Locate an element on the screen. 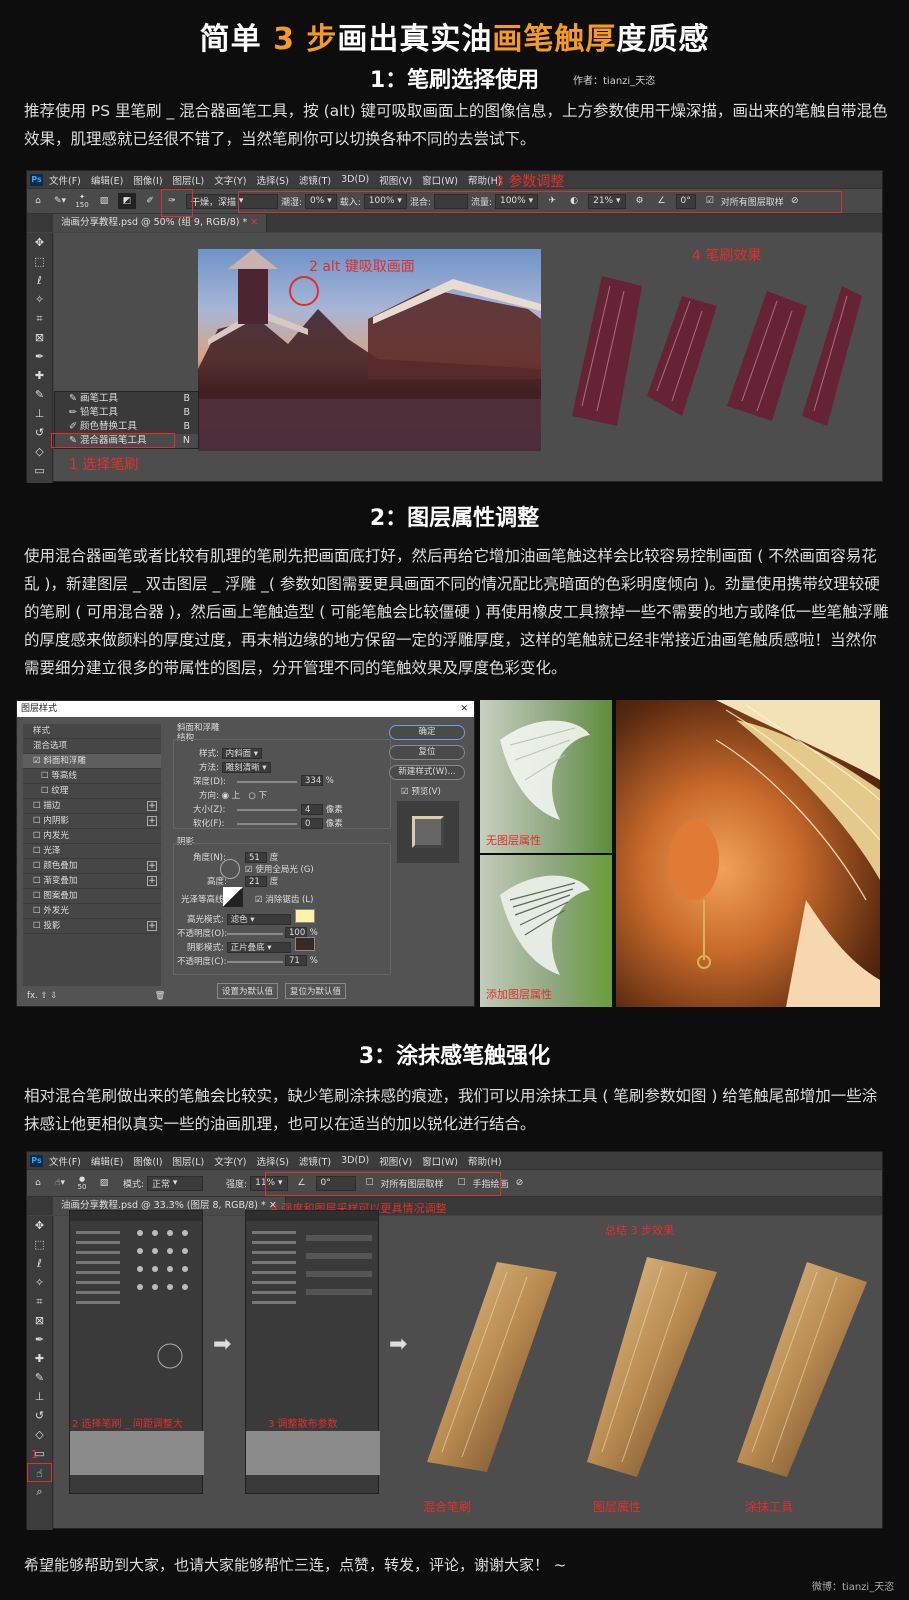  ok-button: 确定 is located at coordinates (427, 732).